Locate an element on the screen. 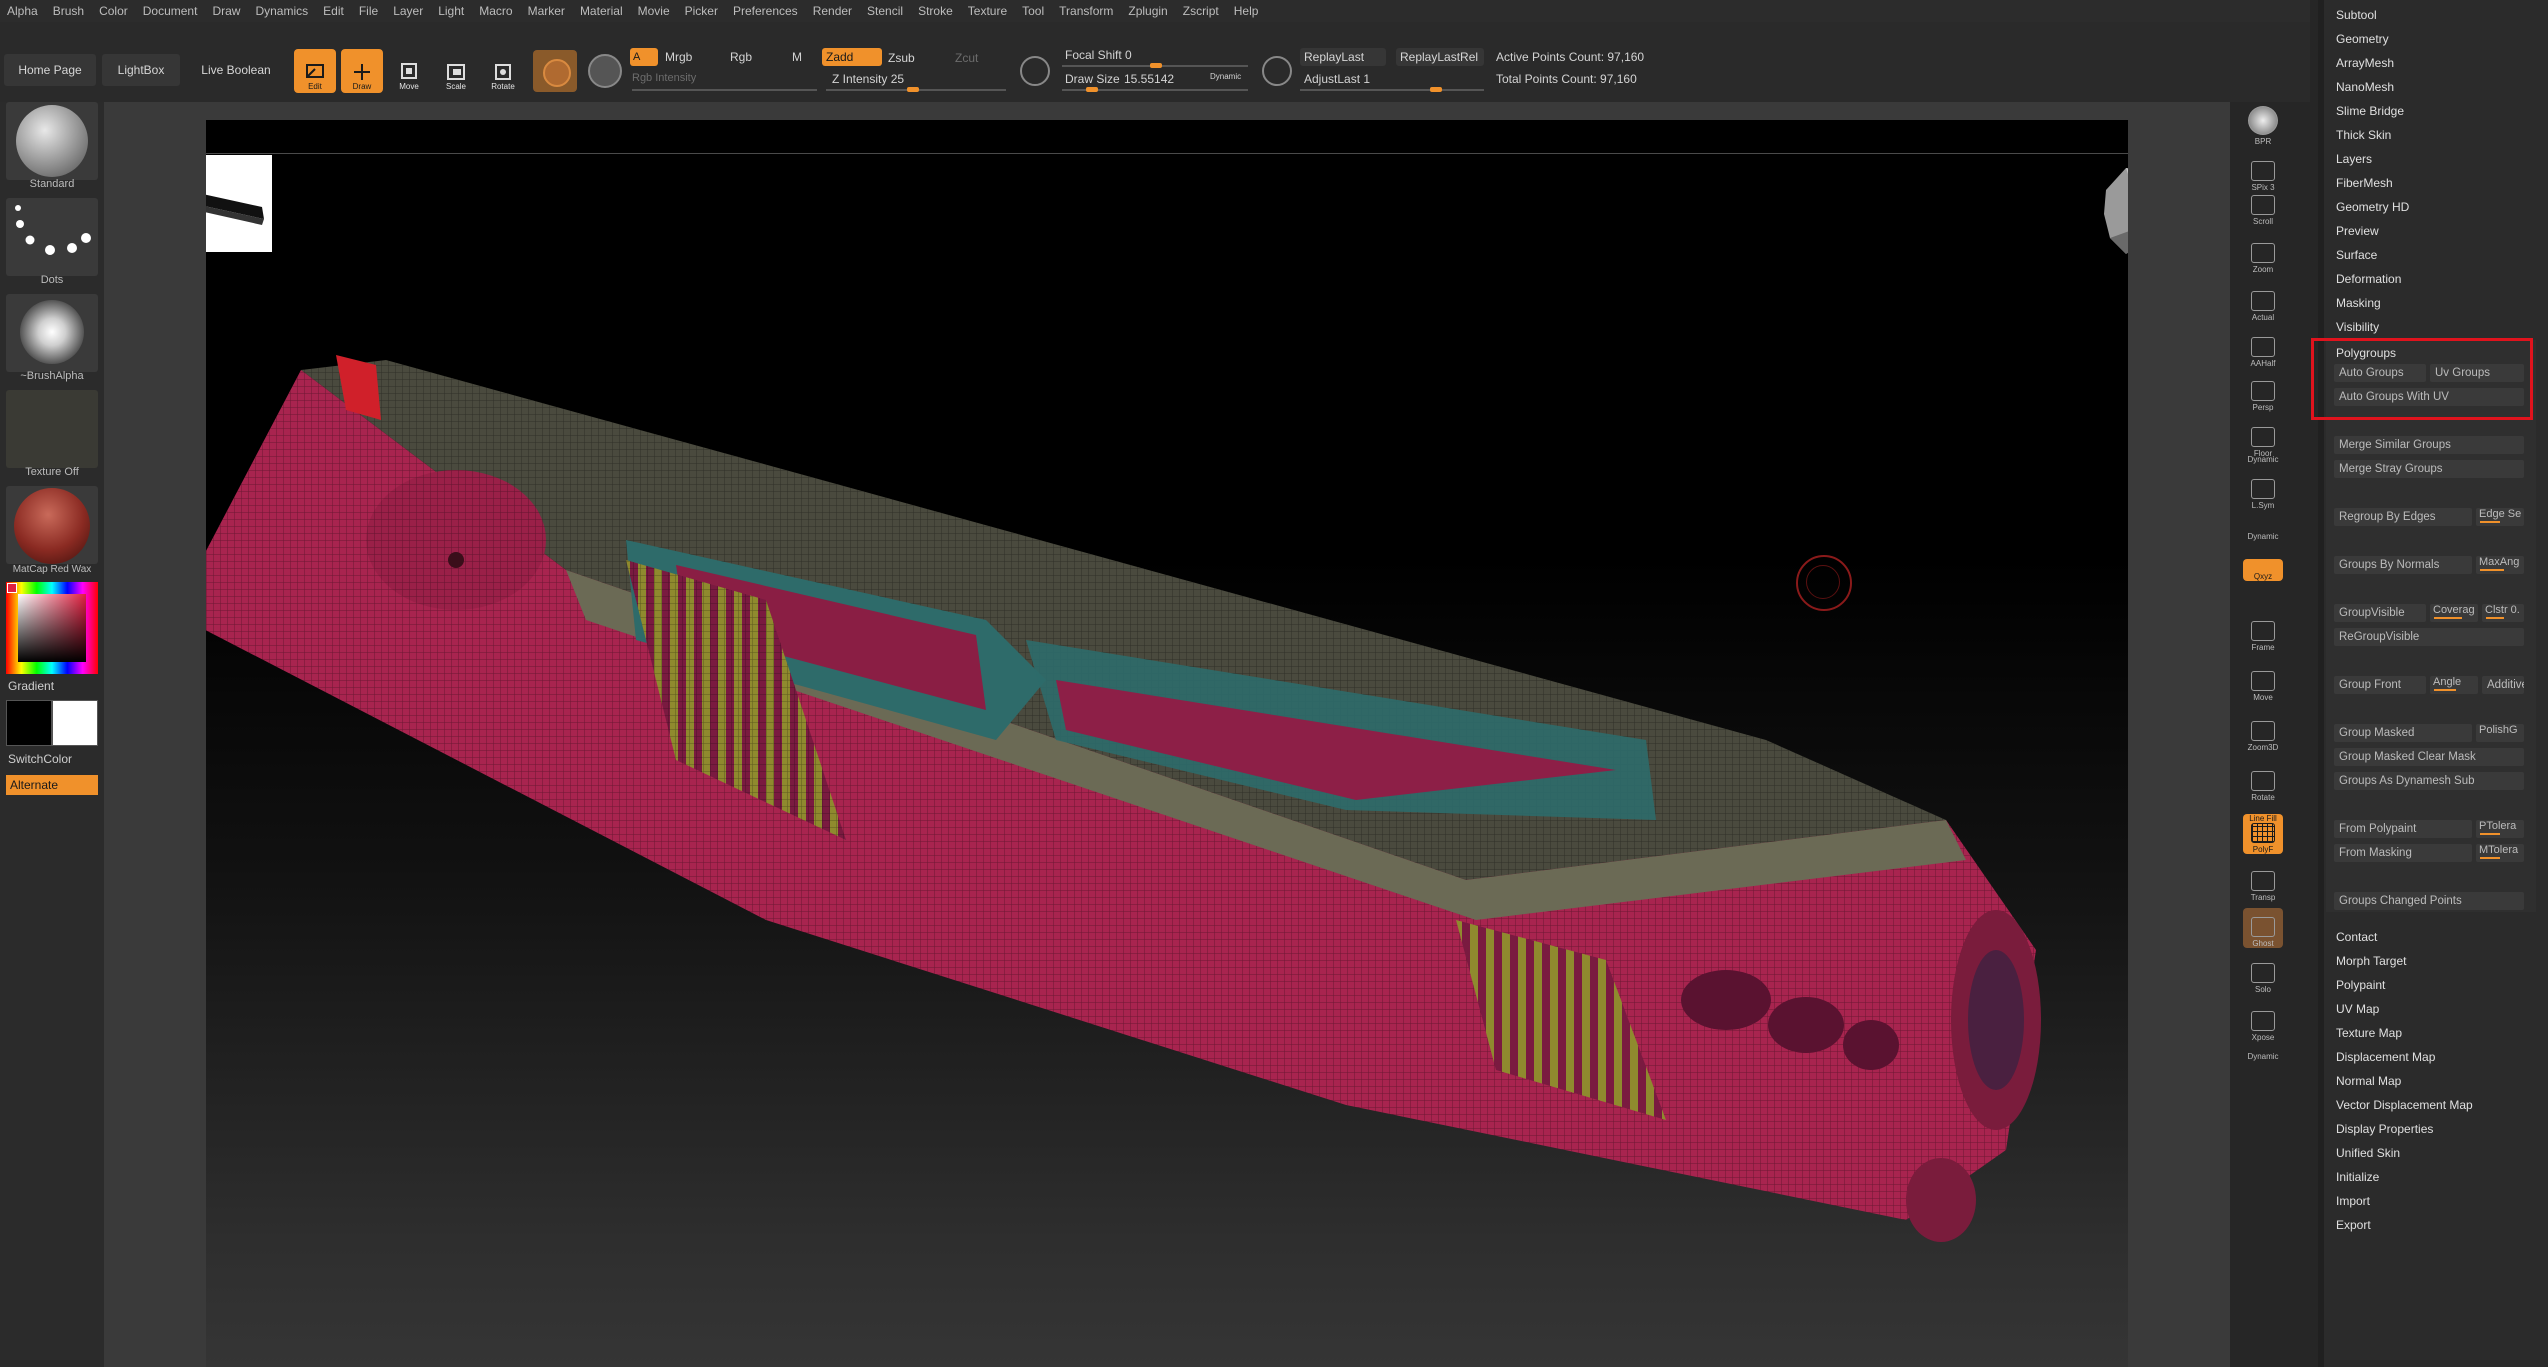 The height and width of the screenshot is (1367, 2548). brush-thumbnail is located at coordinates (52, 141).